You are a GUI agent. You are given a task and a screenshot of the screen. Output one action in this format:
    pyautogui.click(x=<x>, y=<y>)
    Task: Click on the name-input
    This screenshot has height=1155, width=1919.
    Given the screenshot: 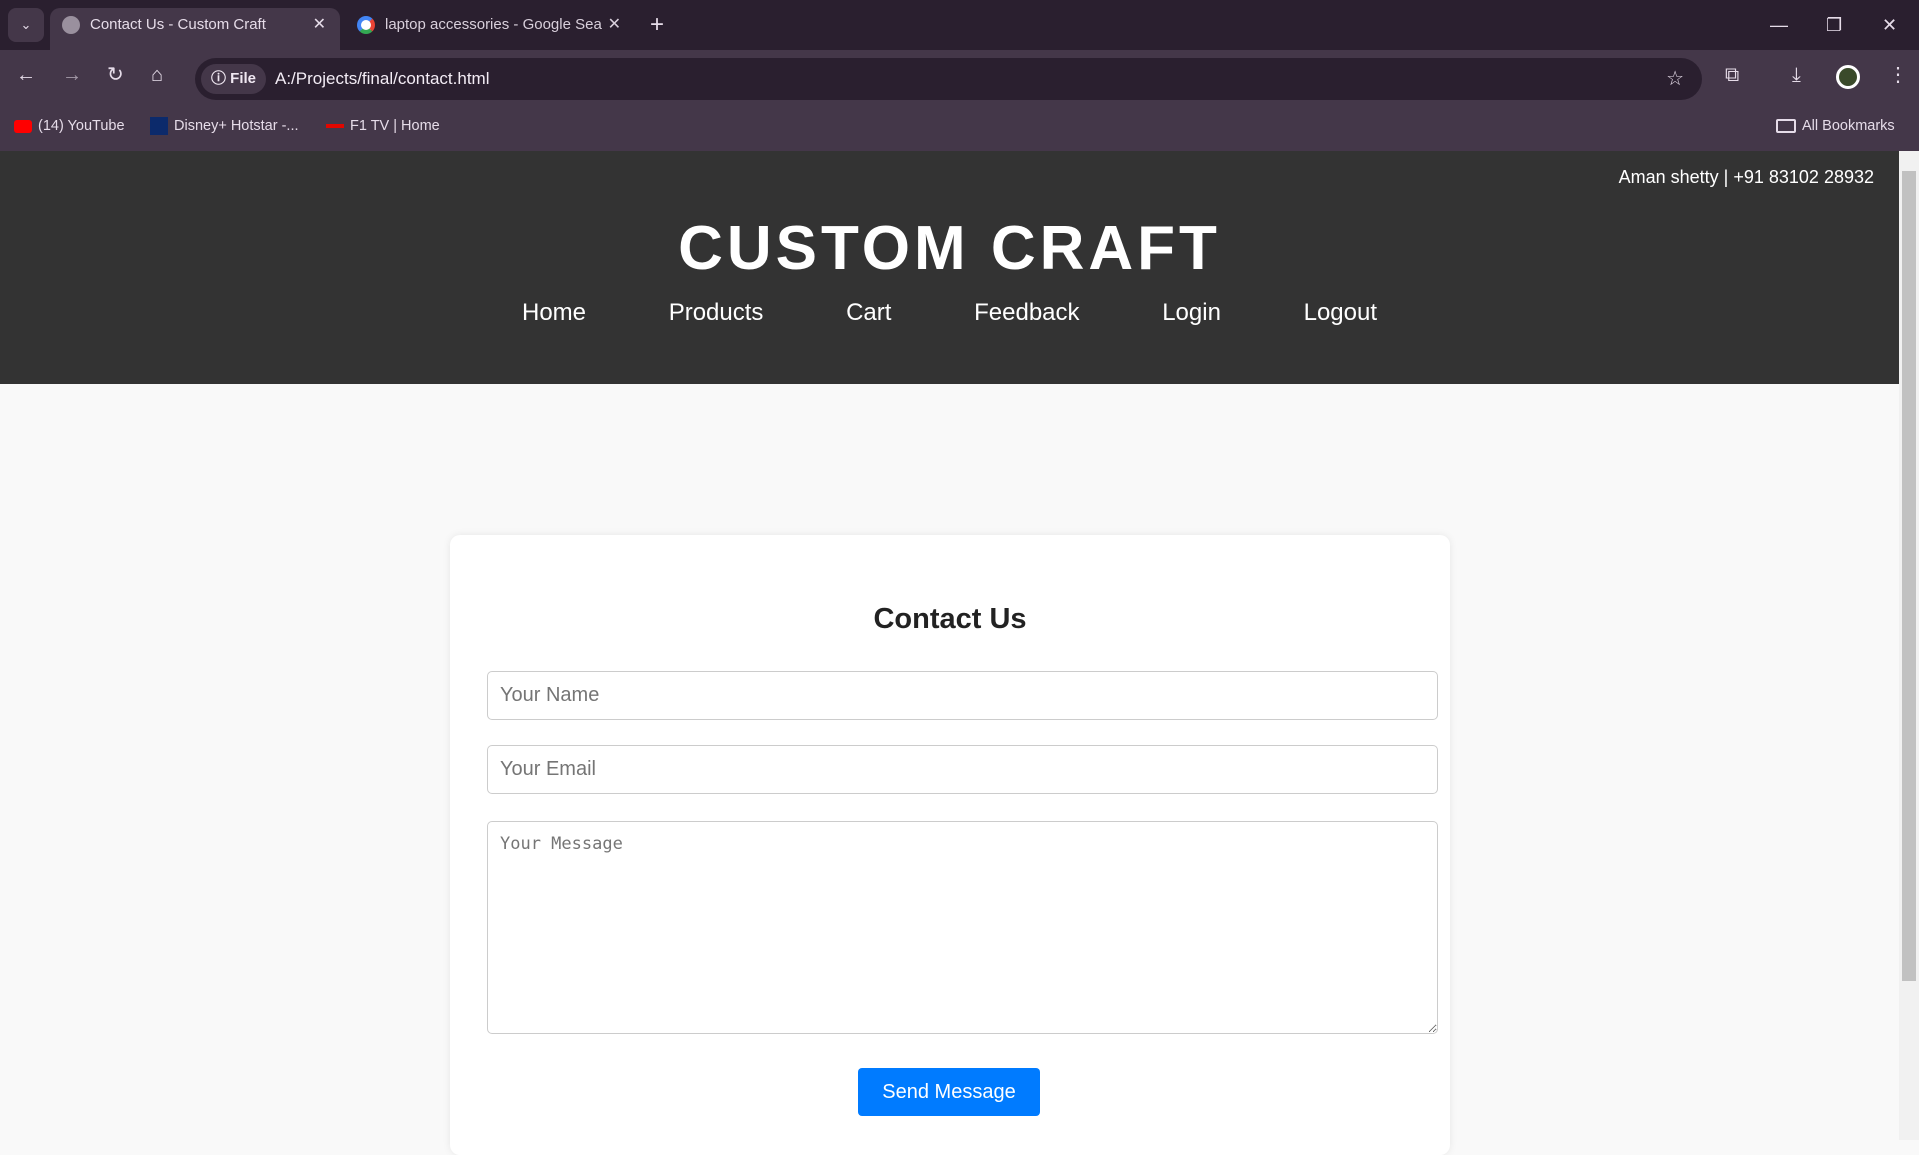 What is the action you would take?
    pyautogui.click(x=962, y=695)
    